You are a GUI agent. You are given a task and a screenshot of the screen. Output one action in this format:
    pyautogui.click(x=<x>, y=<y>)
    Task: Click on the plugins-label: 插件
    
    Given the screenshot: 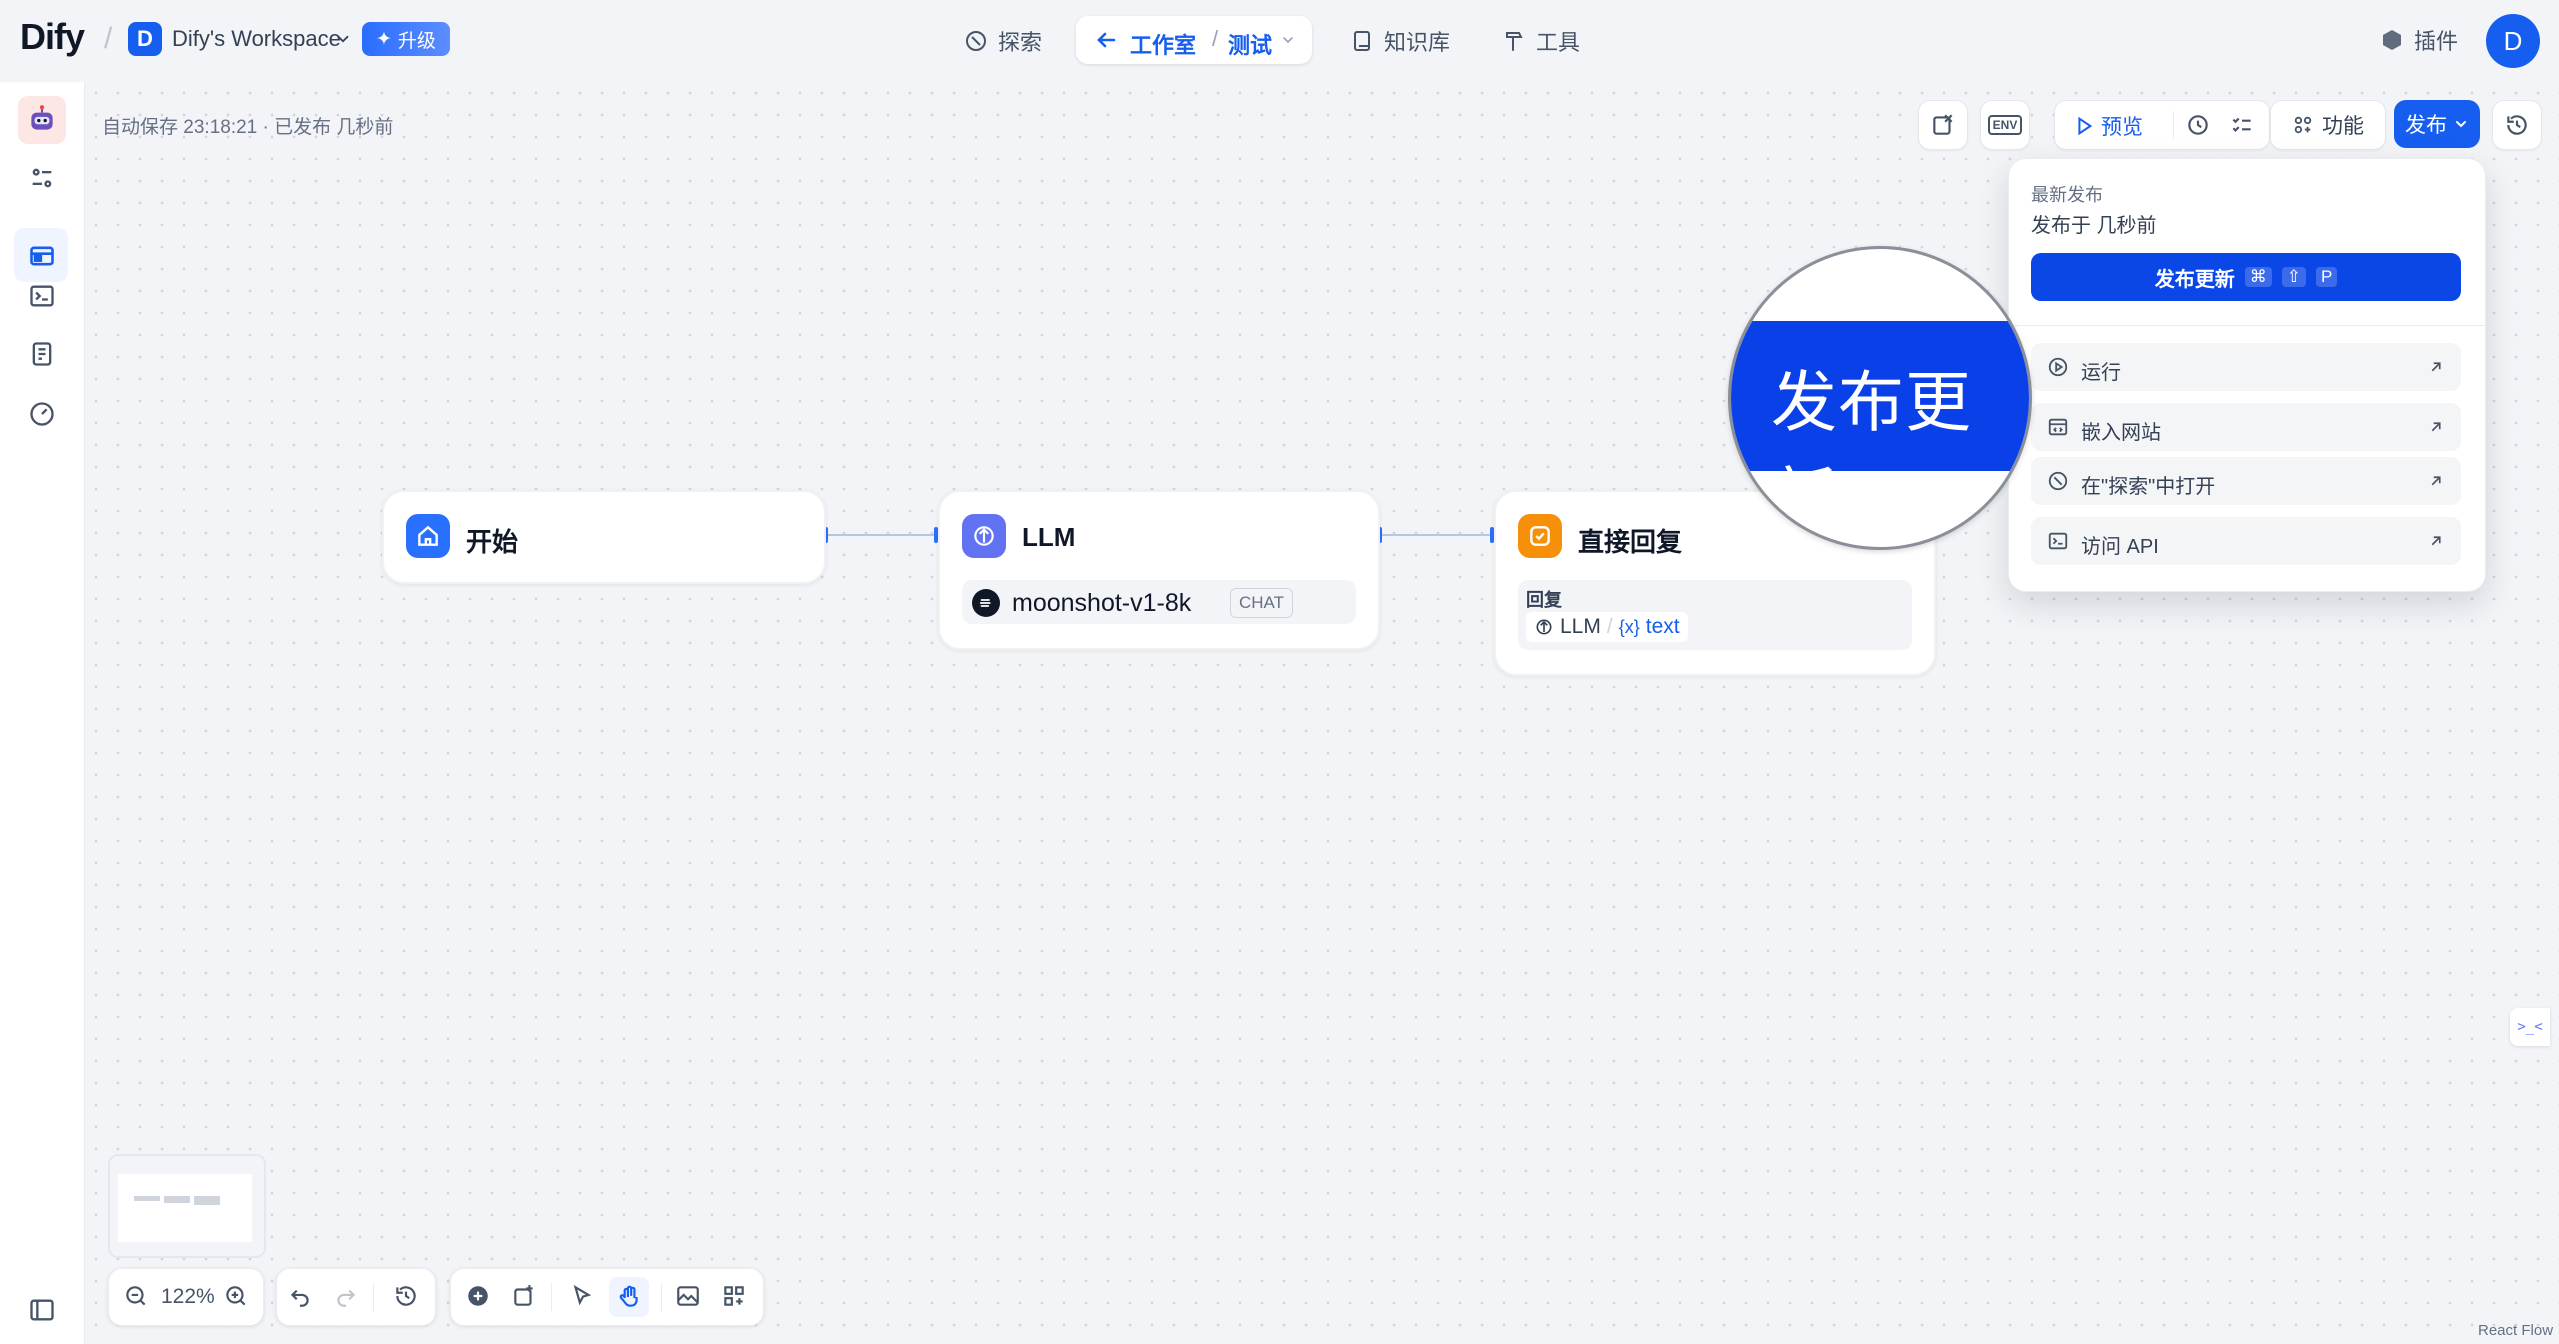 What is the action you would take?
    pyautogui.click(x=2436, y=41)
    